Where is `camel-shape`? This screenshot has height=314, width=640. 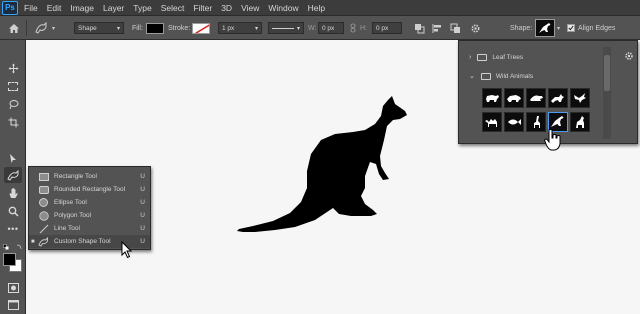
camel-shape is located at coordinates (492, 122).